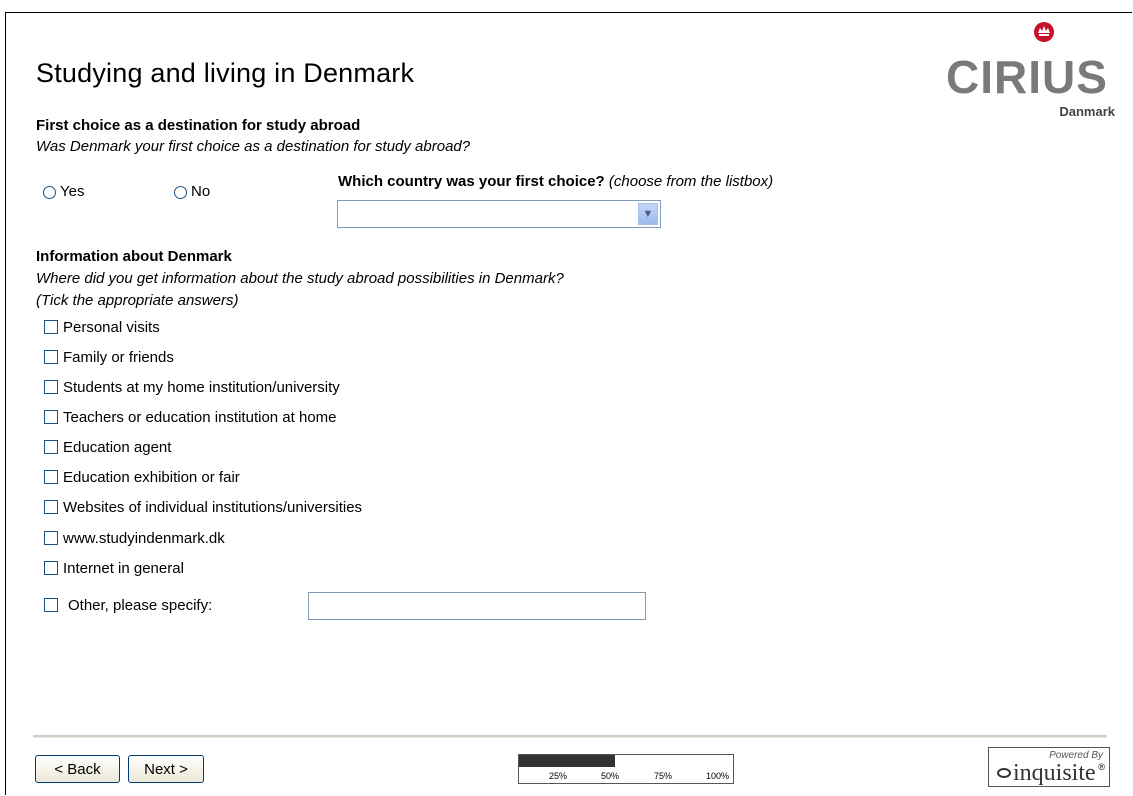 Image resolution: width=1133 pixels, height=796 pixels. I want to click on checkbox-label: Internet in general, so click(123, 568).